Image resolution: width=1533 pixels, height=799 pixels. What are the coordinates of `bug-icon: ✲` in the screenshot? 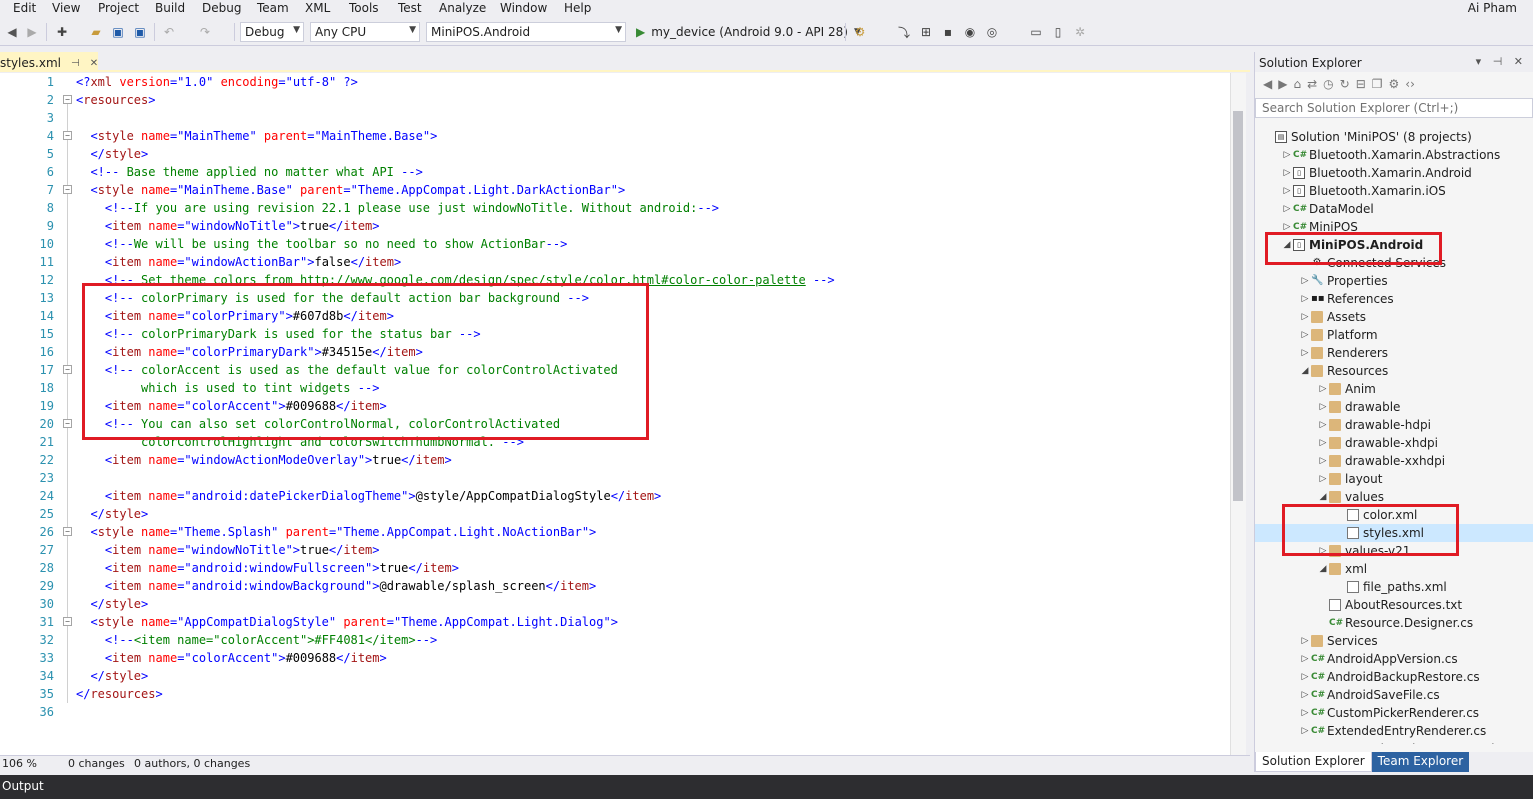 It's located at (1080, 32).